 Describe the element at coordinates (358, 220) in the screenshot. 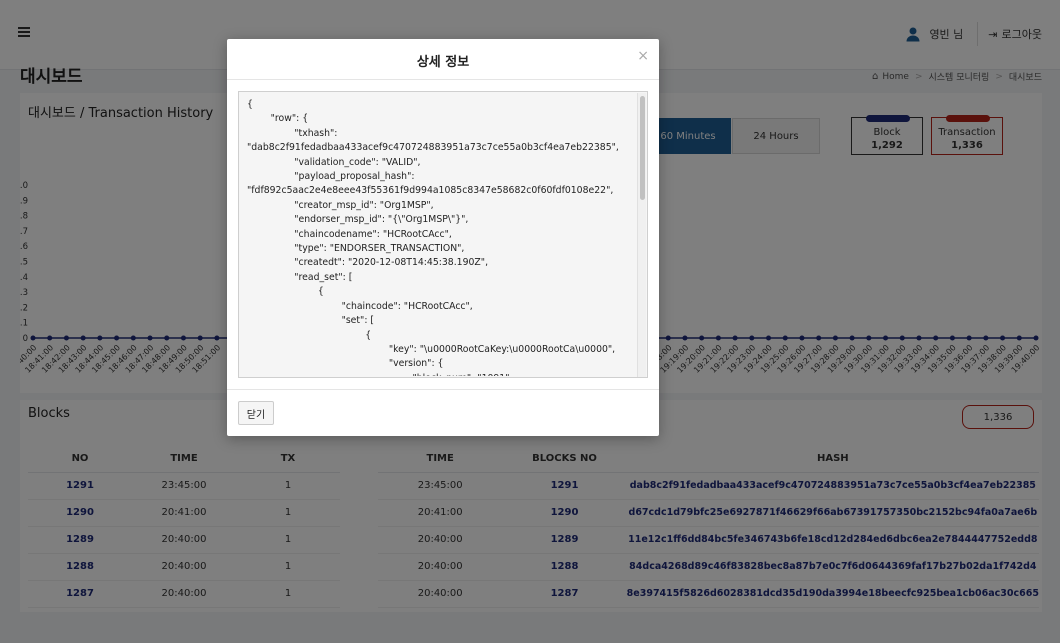

I see `json-line: "endorser_msp_id": "{\"Org1MSP\"}",` at that location.